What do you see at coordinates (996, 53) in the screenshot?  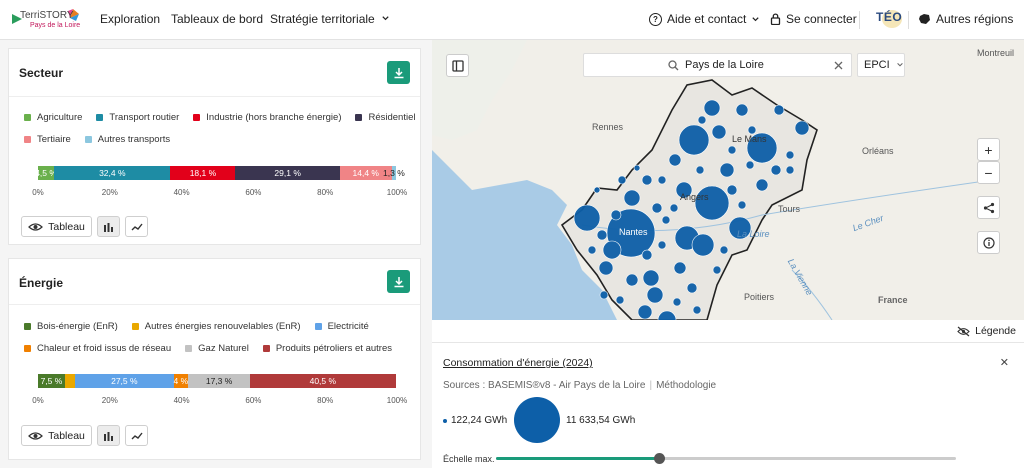 I see `map-label-montreuil: Montreuil` at bounding box center [996, 53].